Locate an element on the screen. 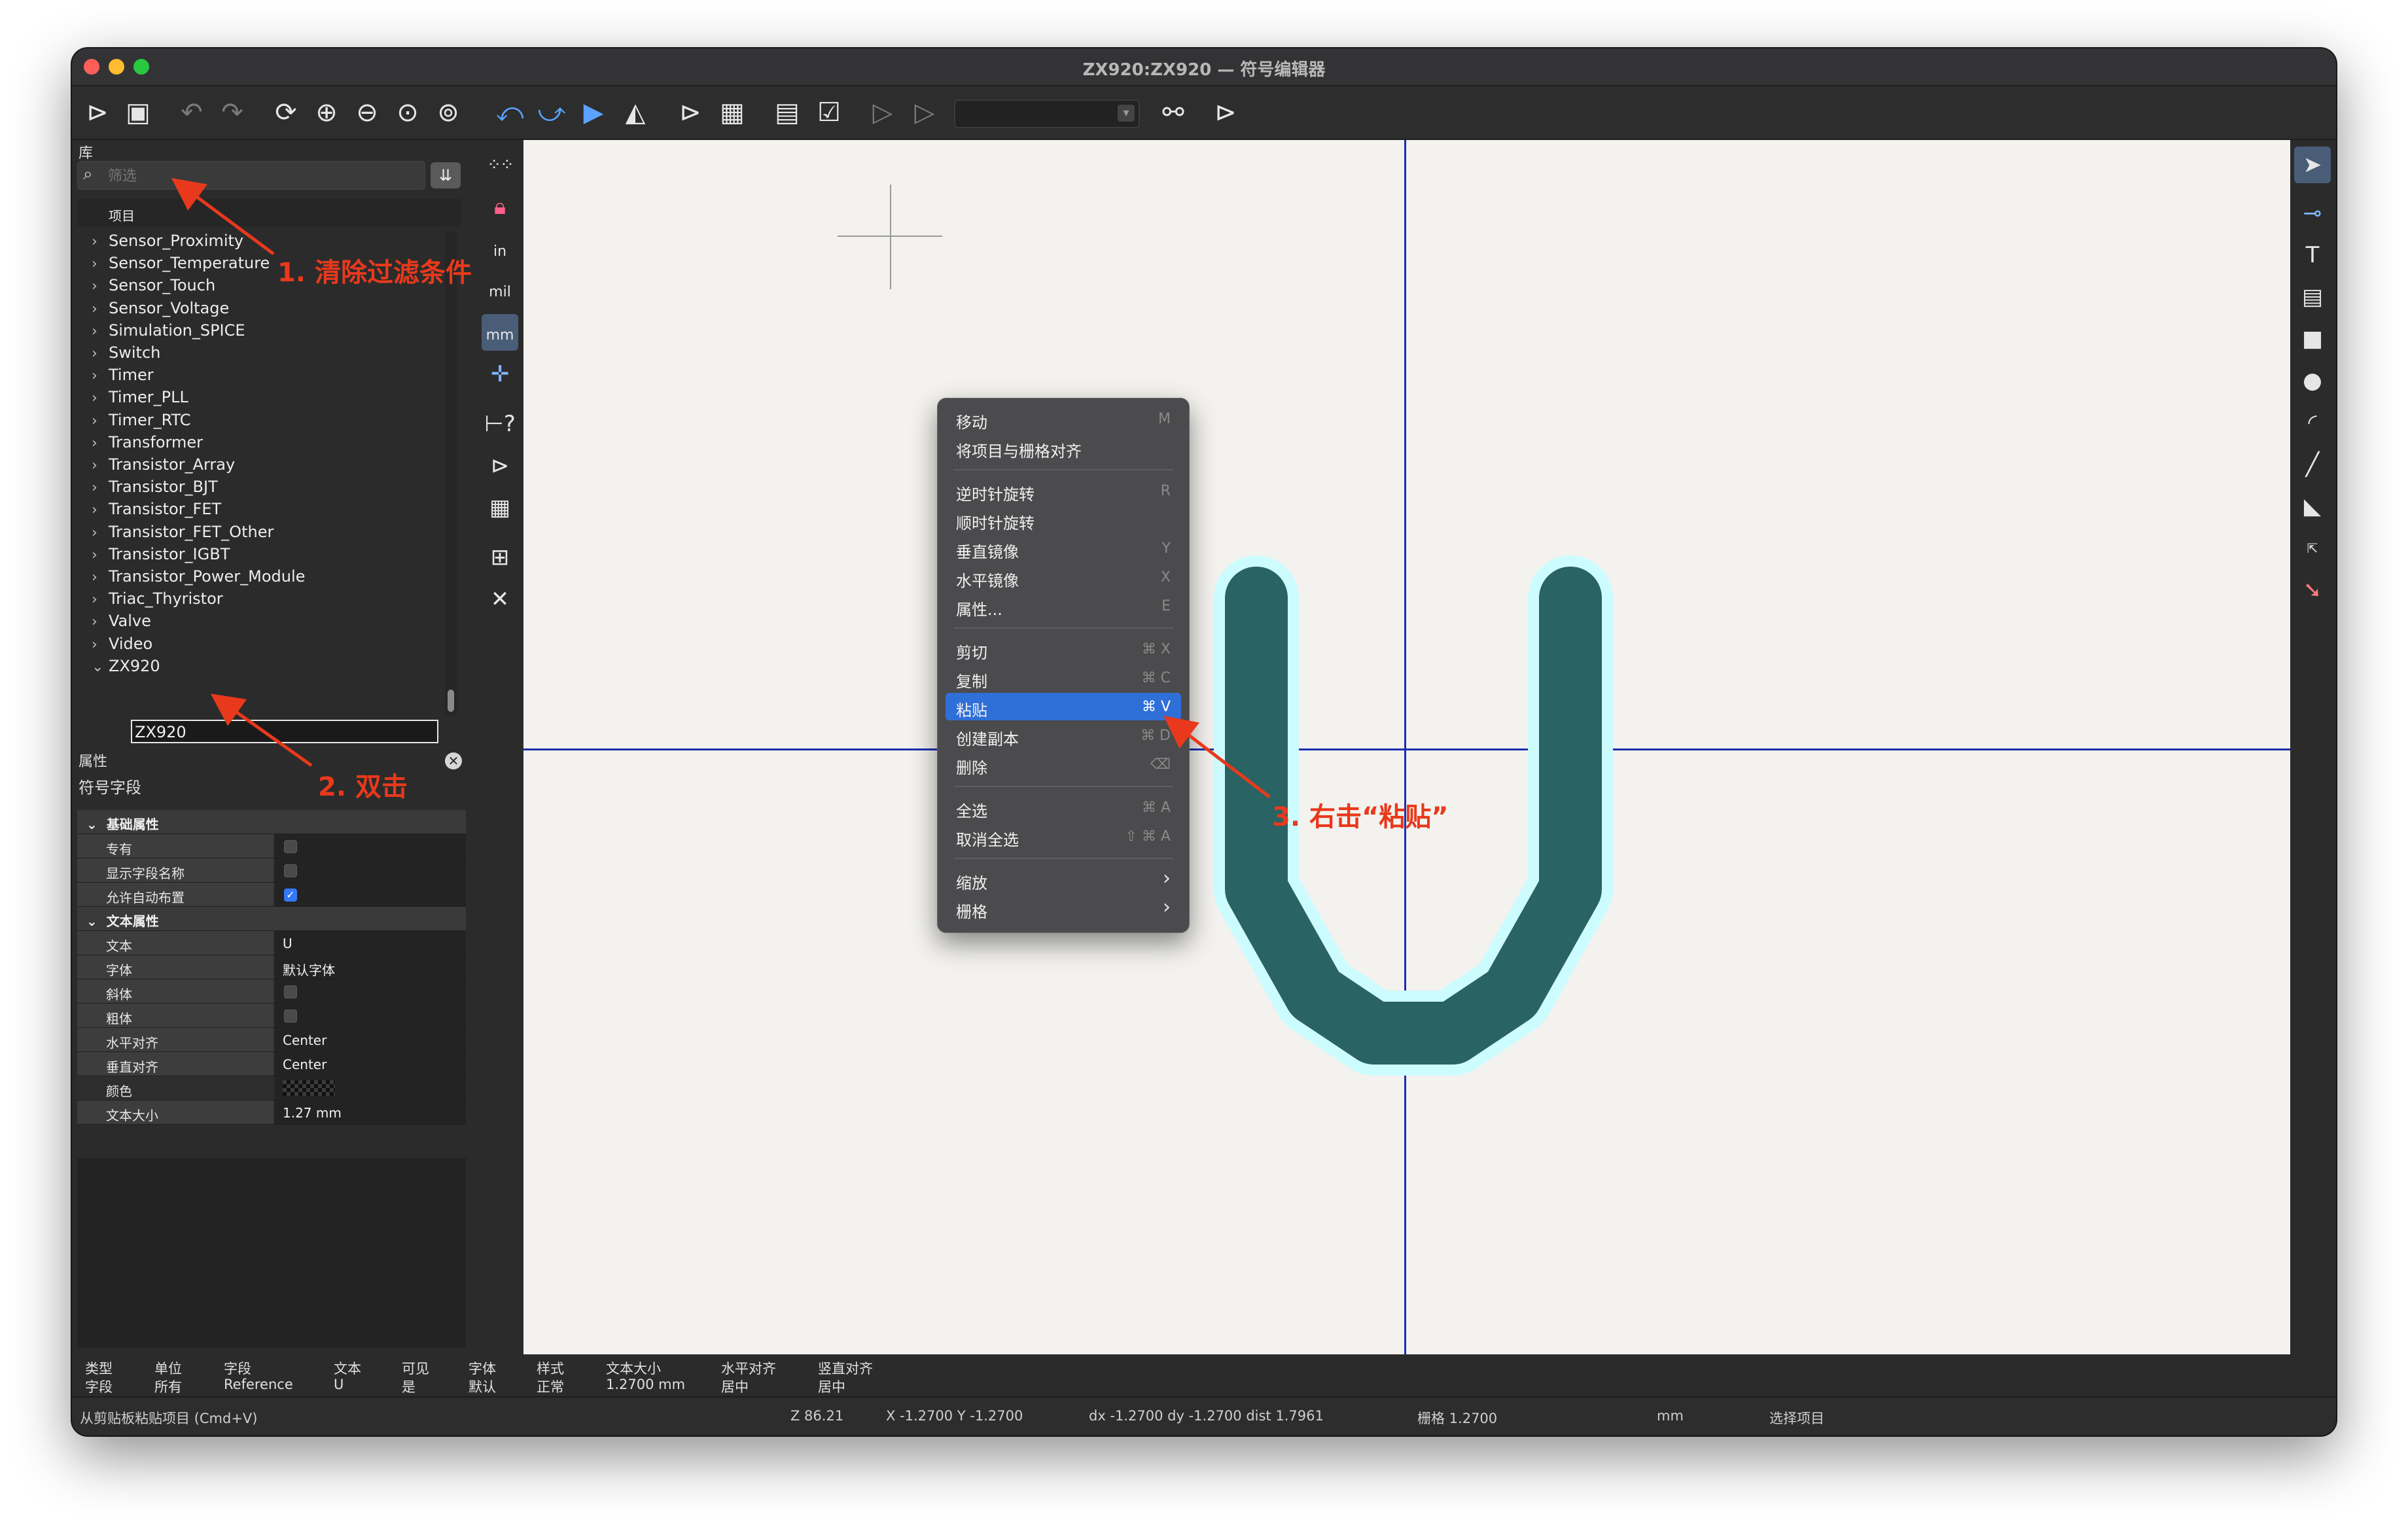 Image resolution: width=2408 pixels, height=1531 pixels. context-menu-item: 全选 ⌘ A is located at coordinates (1063, 807).